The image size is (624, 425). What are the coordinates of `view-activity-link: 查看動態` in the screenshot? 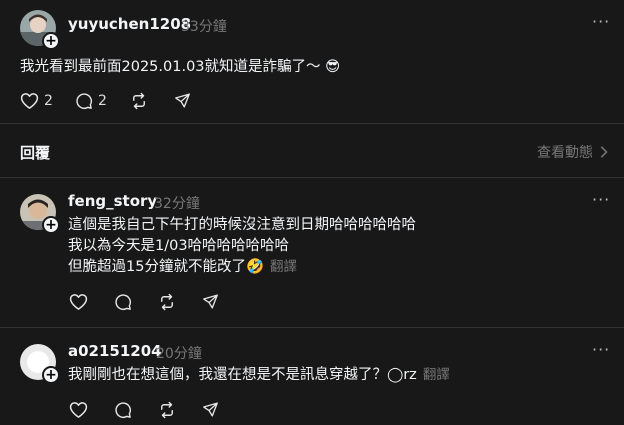 It's located at (572, 152).